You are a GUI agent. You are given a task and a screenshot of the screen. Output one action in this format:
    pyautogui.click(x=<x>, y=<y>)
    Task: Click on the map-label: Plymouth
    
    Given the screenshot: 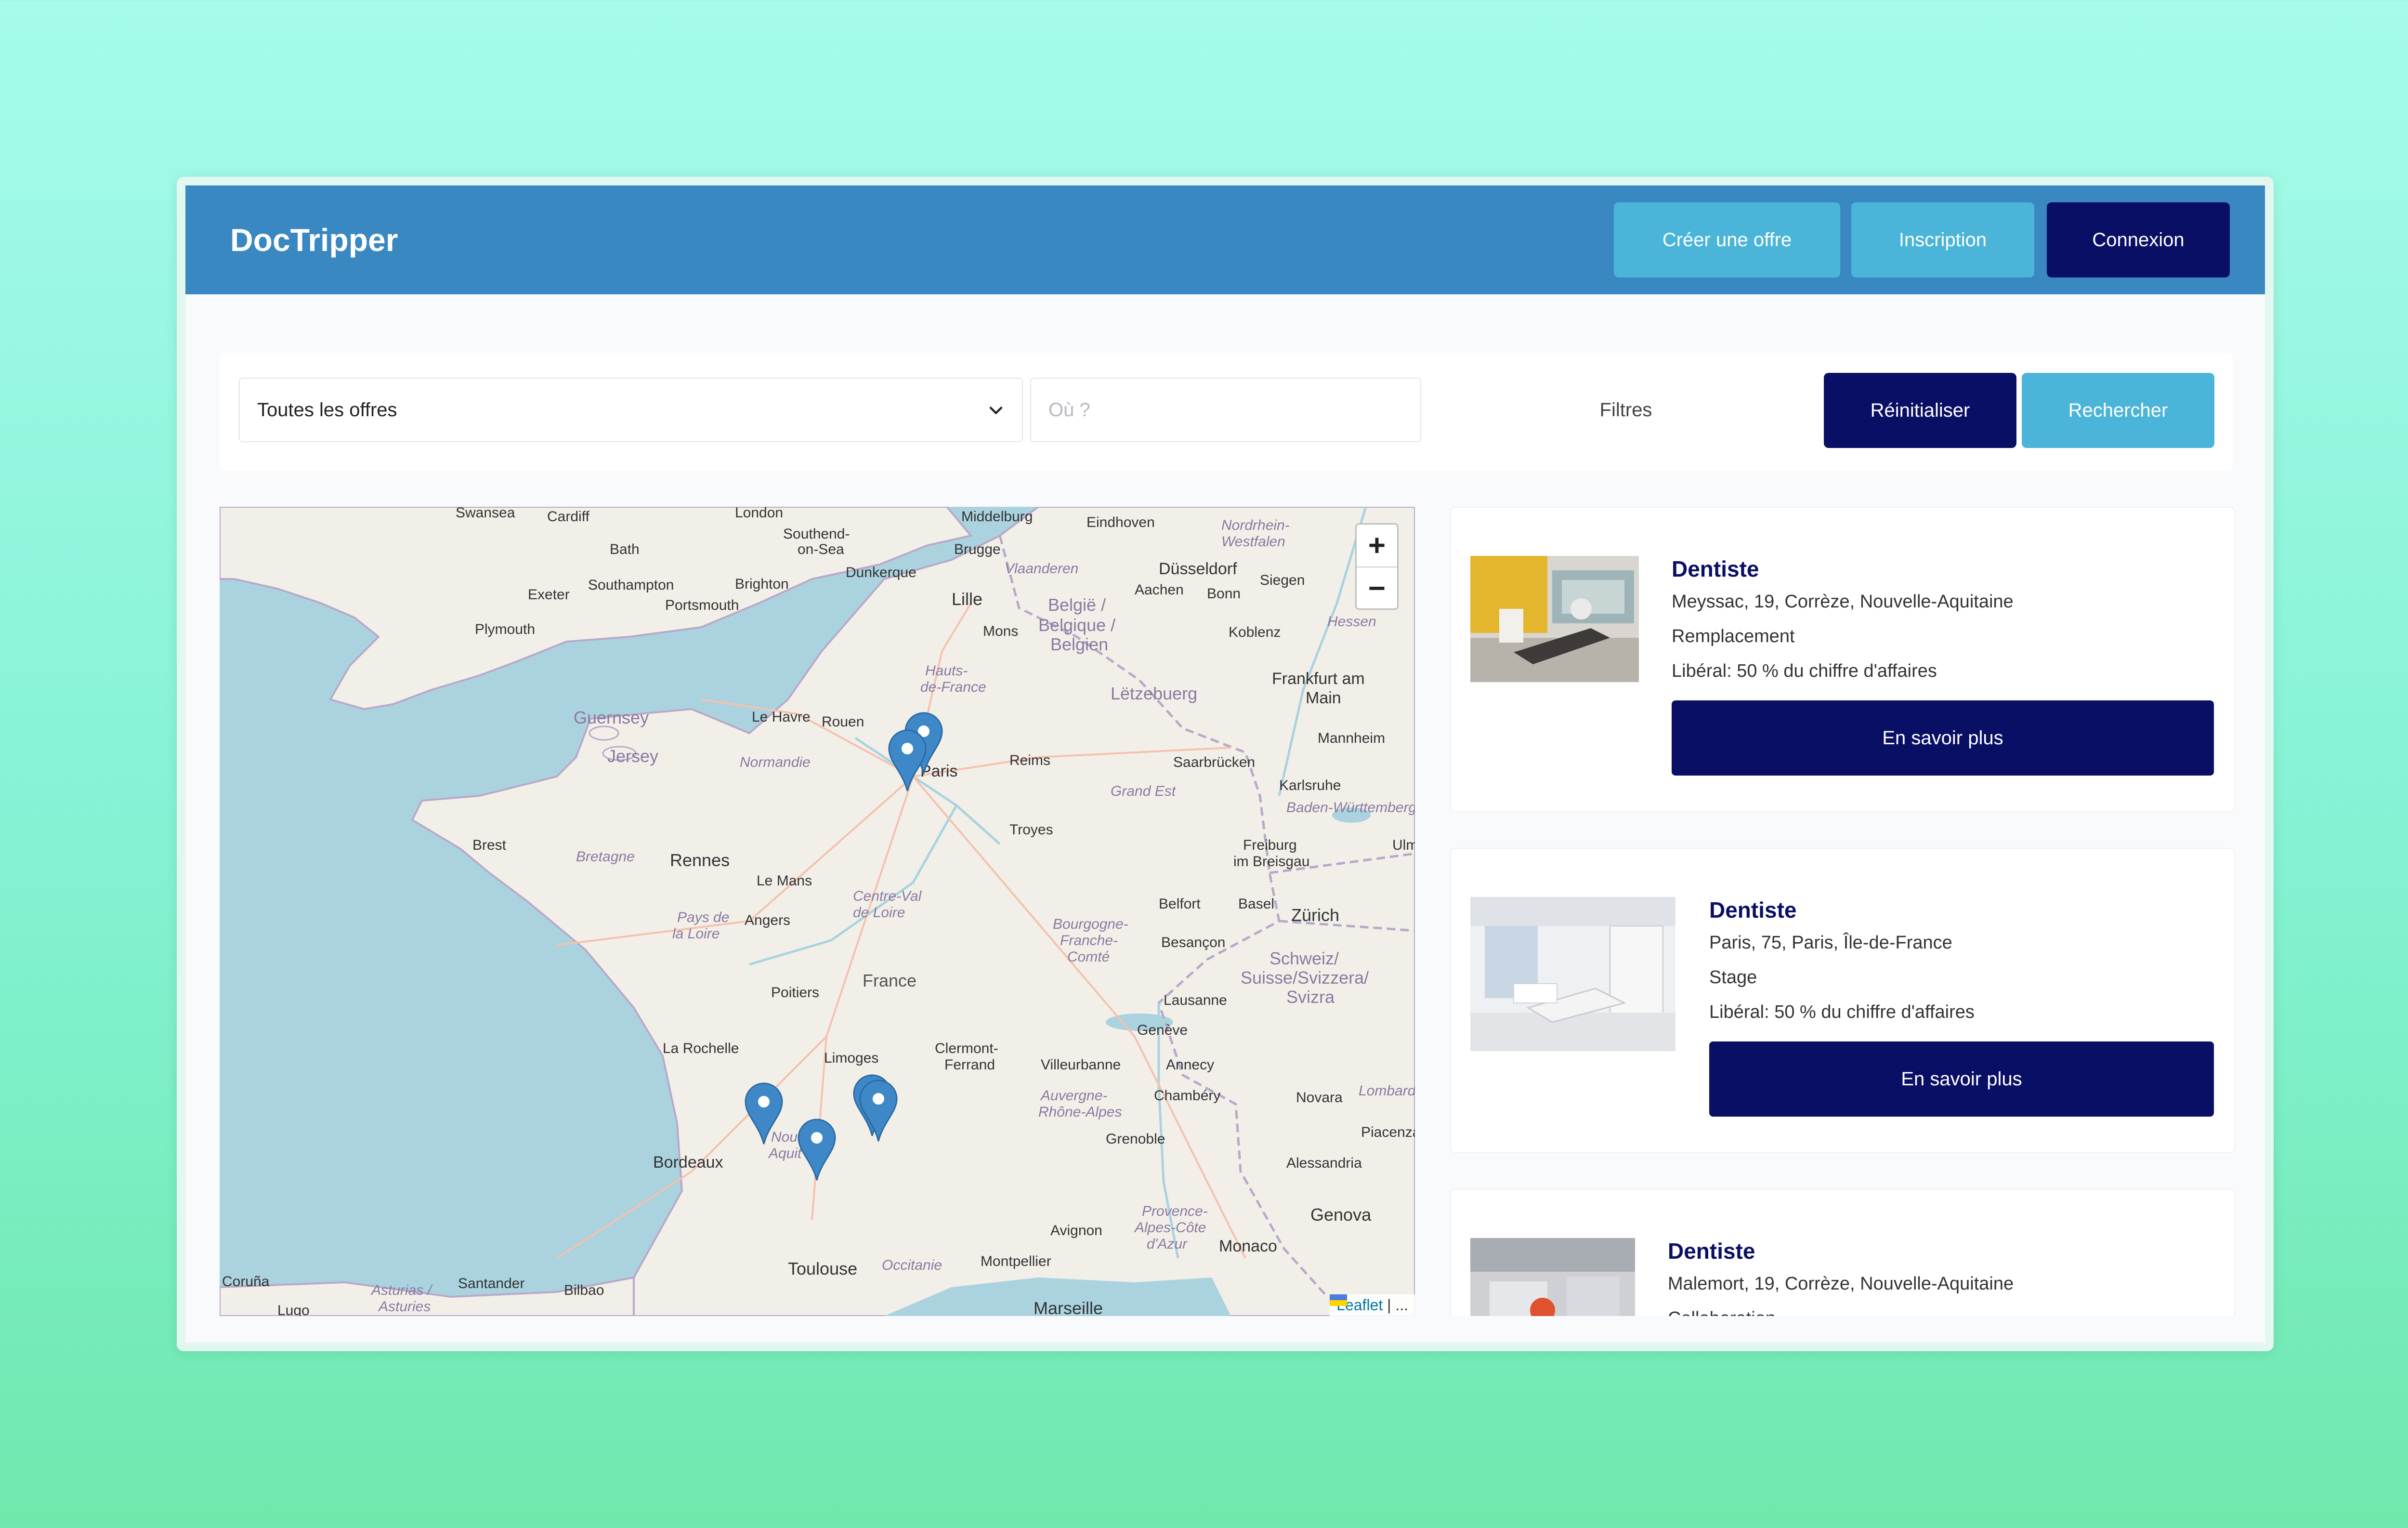 What is the action you would take?
    pyautogui.click(x=505, y=629)
    